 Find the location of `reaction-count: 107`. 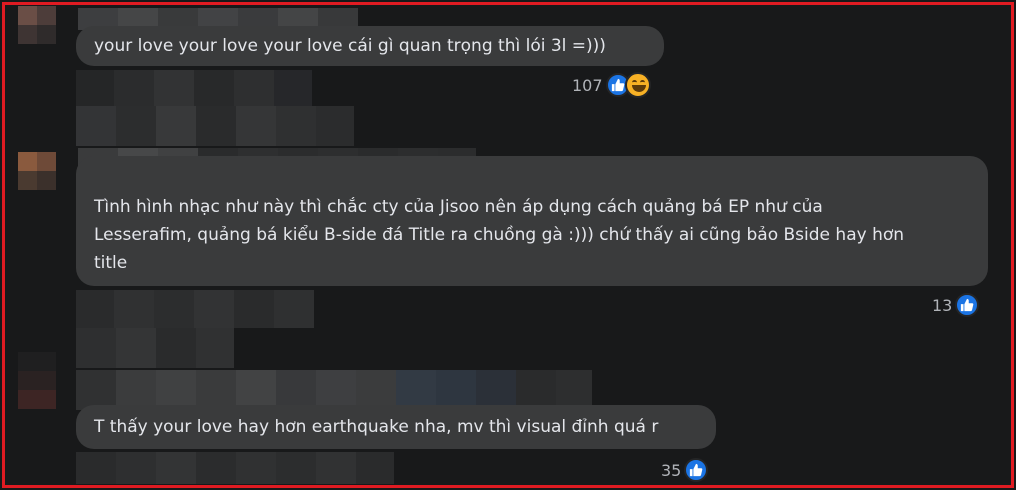

reaction-count: 107 is located at coordinates (587, 85).